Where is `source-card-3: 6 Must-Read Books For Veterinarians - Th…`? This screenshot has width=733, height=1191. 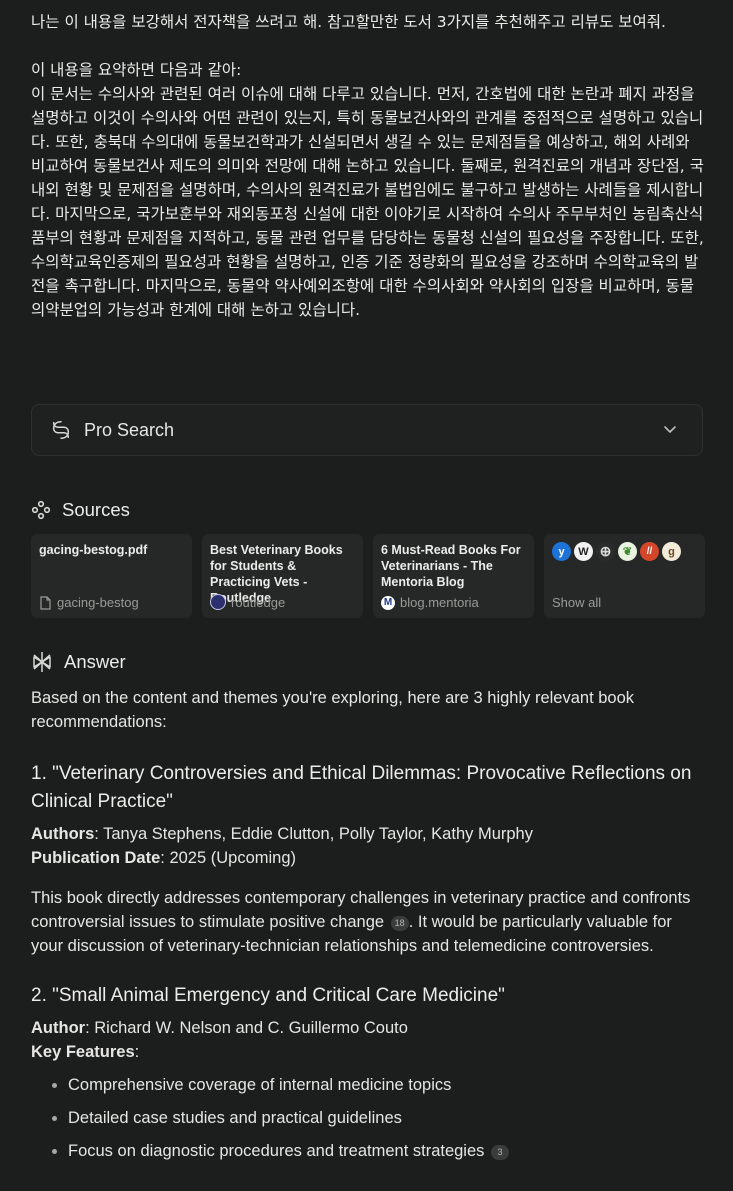 source-card-3: 6 Must-Read Books For Veterinarians - Th… is located at coordinates (453, 576).